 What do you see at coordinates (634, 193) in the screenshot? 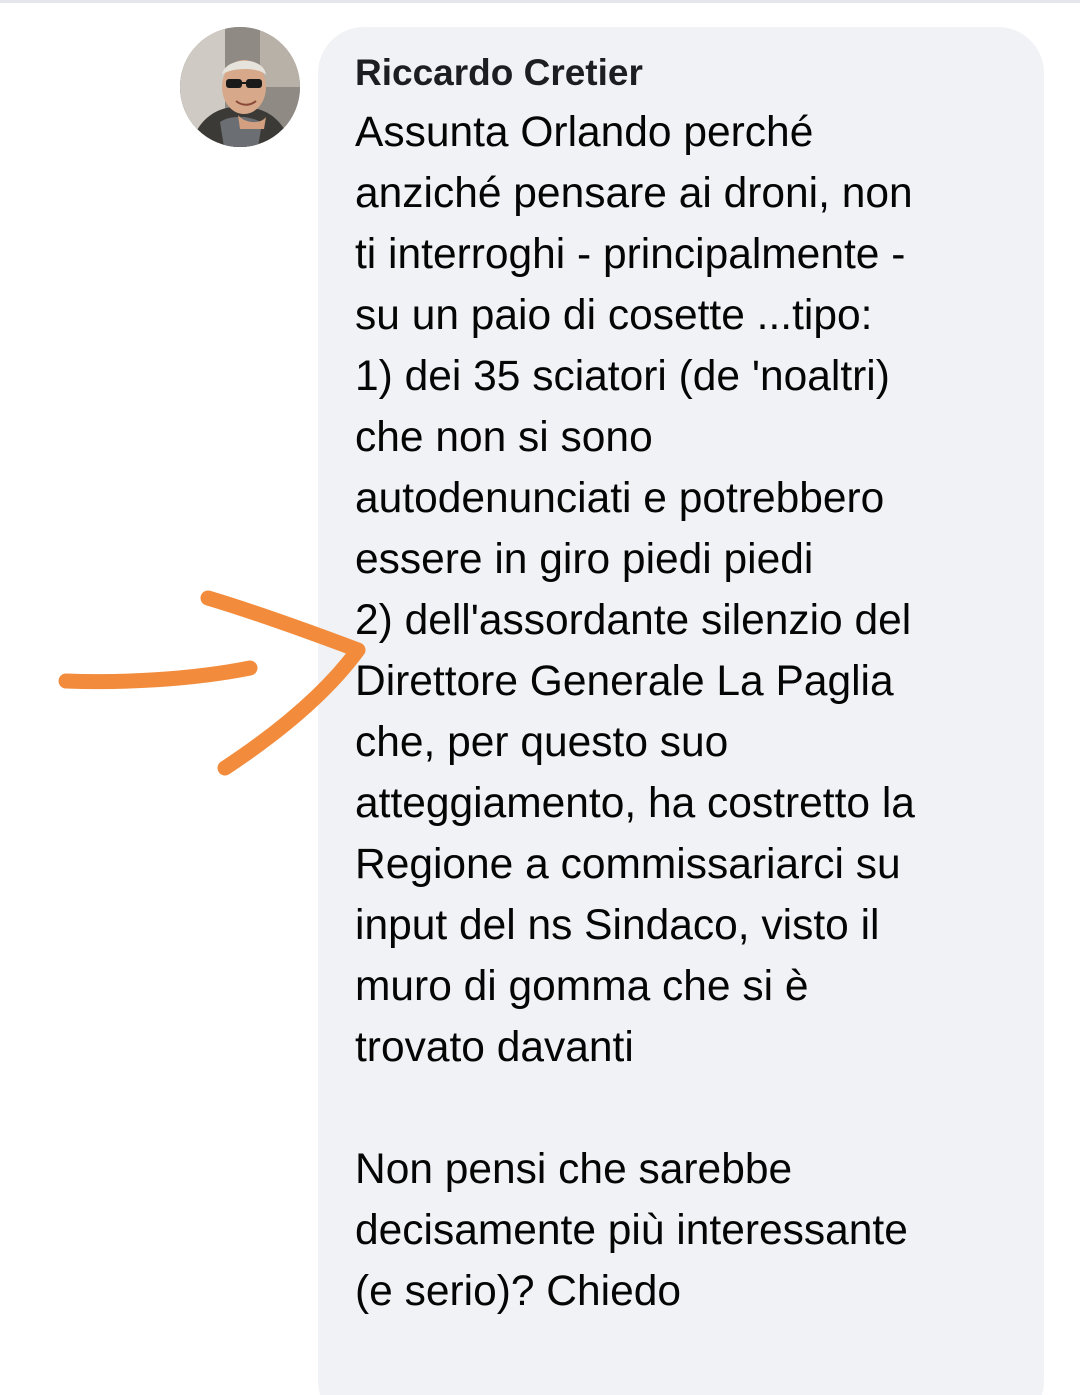
I see `comment-line: anziché pensare ai droni, non` at bounding box center [634, 193].